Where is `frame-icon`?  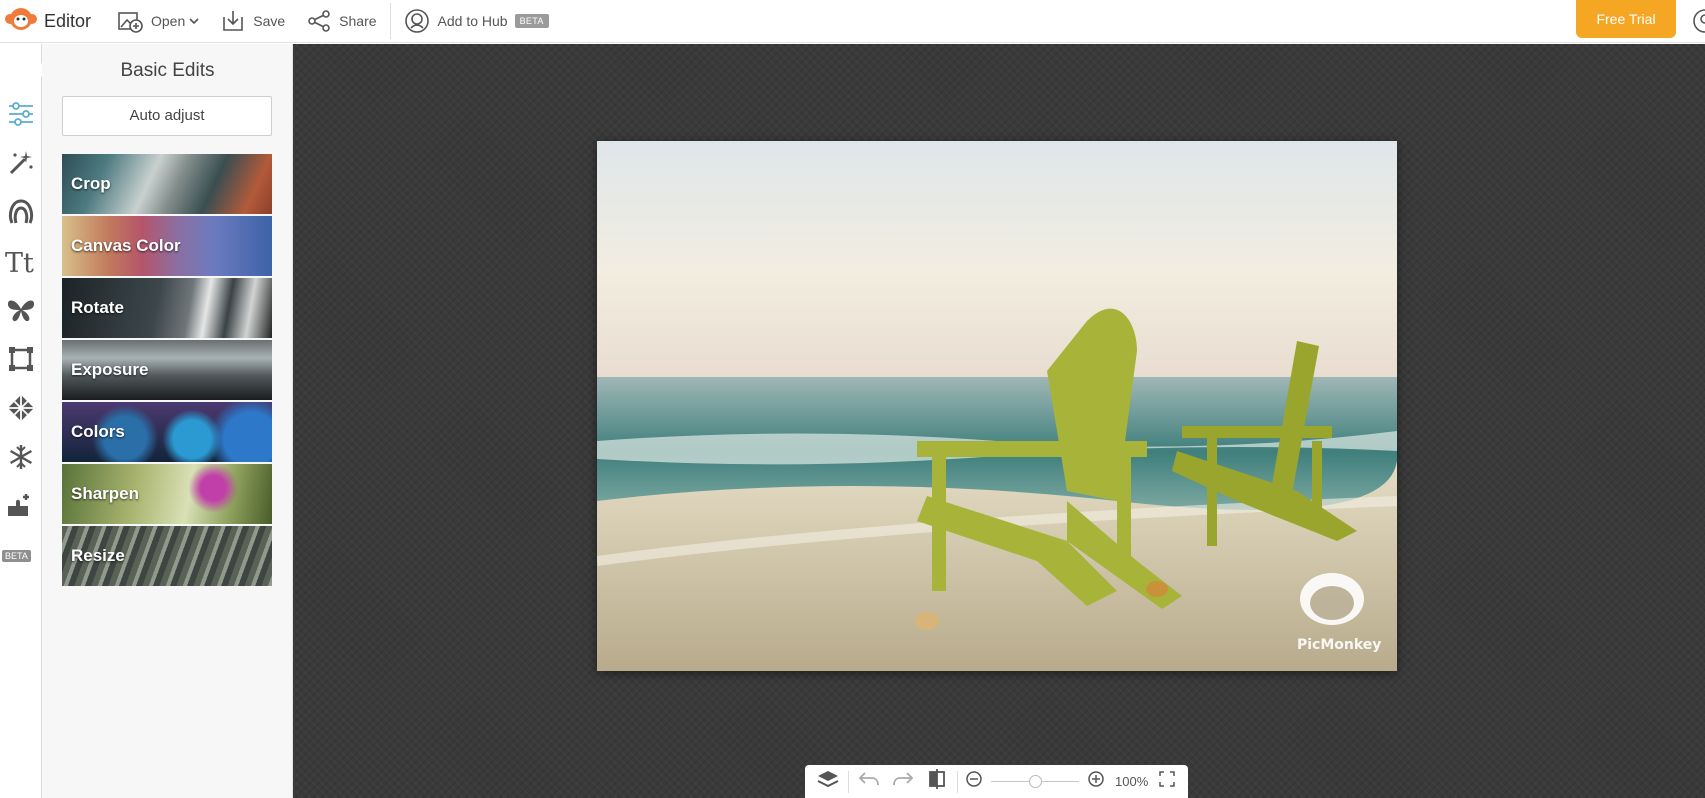
frame-icon is located at coordinates (21, 361).